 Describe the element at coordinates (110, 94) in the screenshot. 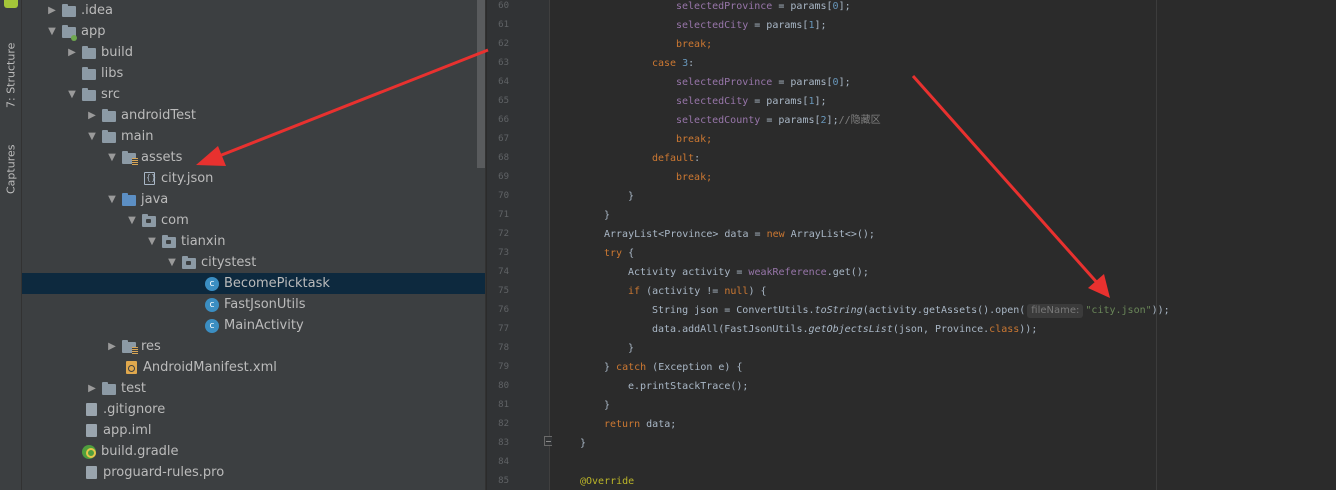

I see `tree-item-label: src` at that location.